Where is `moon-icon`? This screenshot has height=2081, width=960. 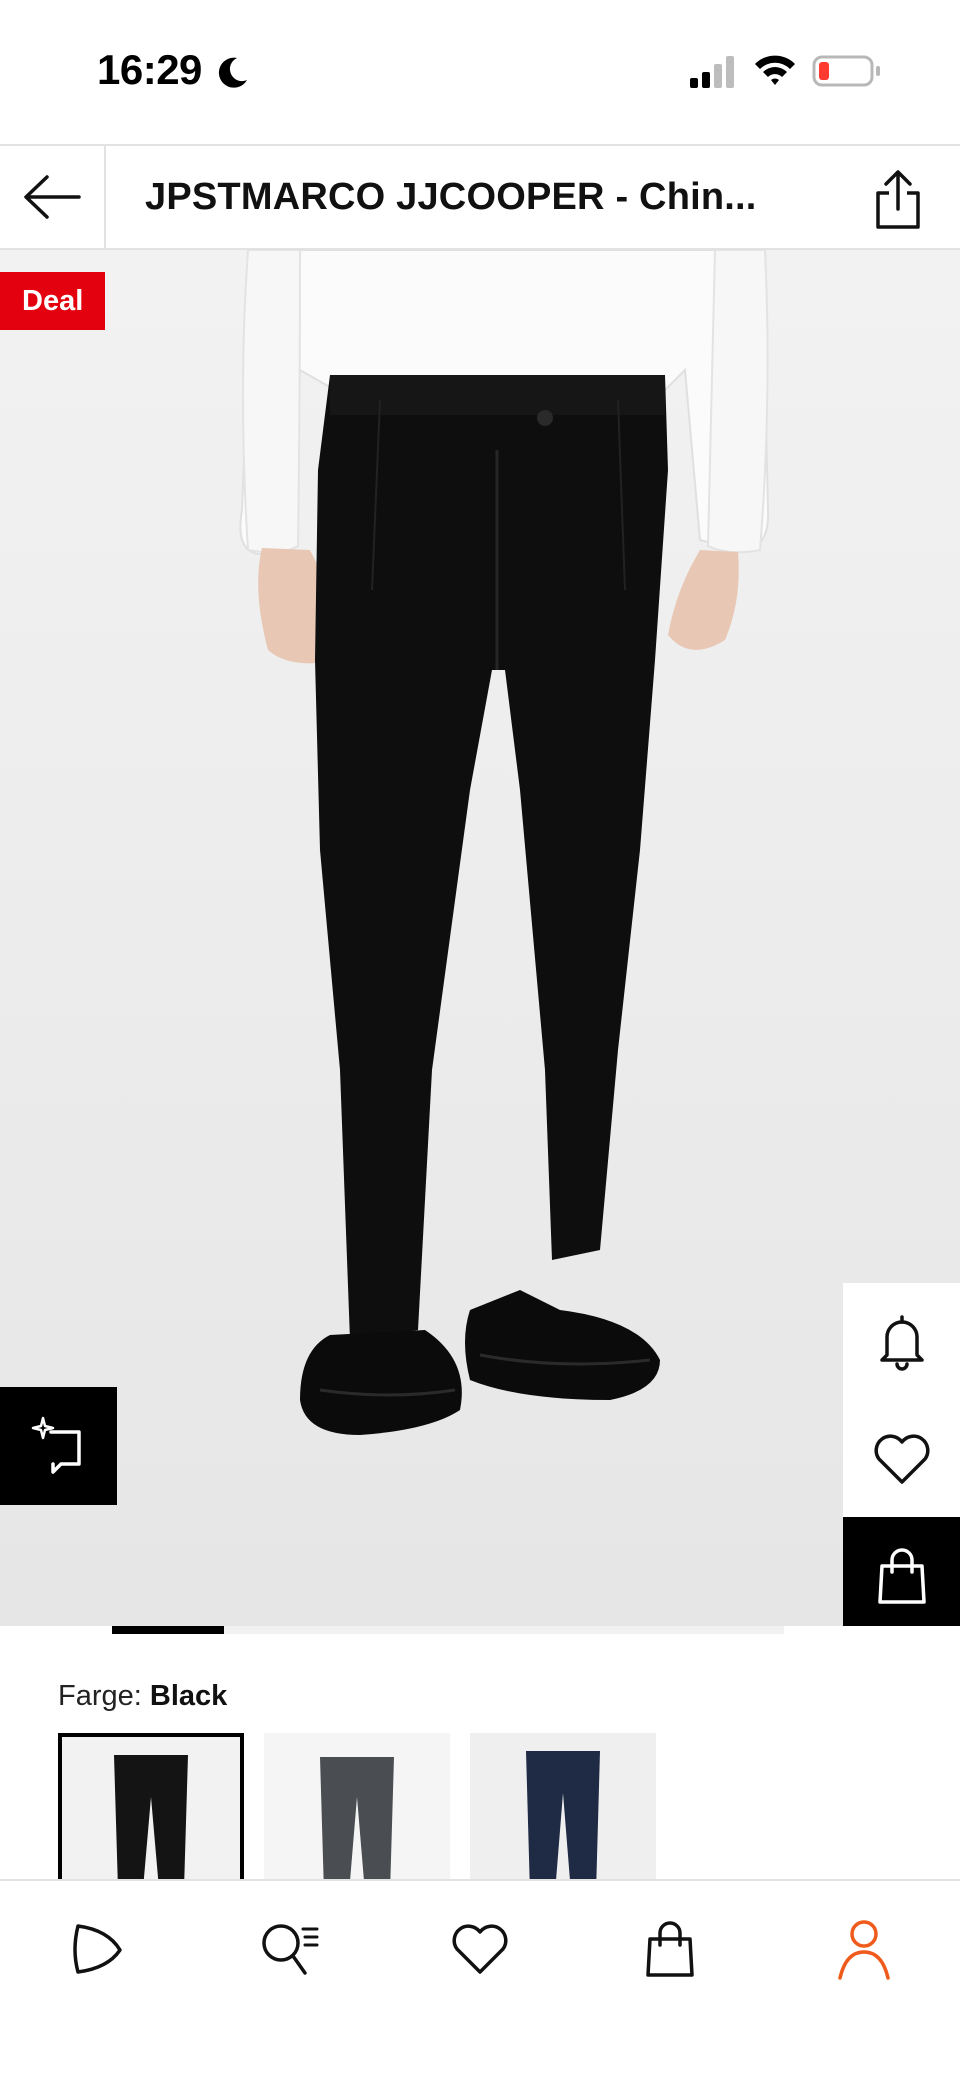 moon-icon is located at coordinates (232, 72).